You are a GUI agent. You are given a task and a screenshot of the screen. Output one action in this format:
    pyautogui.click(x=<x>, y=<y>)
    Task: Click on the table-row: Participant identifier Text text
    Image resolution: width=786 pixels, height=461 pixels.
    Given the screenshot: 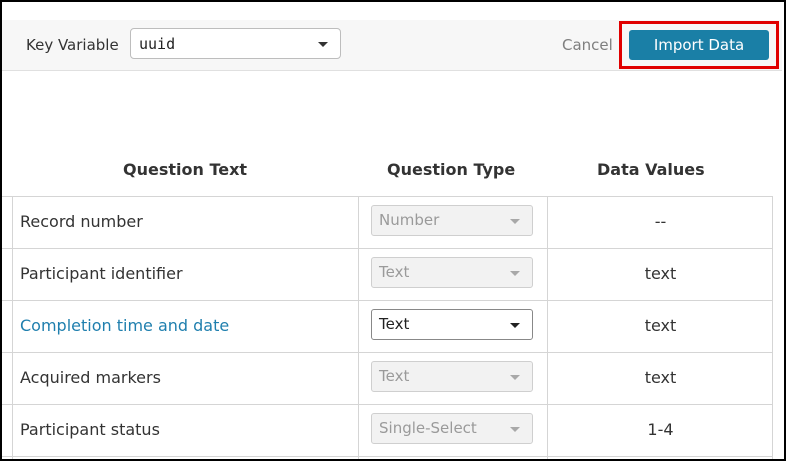 What is the action you would take?
    pyautogui.click(x=387, y=274)
    